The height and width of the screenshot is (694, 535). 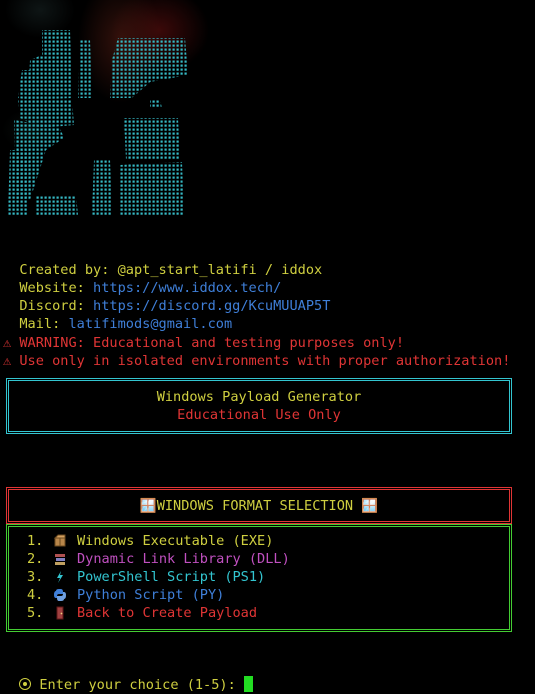 What do you see at coordinates (142, 278) in the screenshot?
I see `website-line: Website: https://www.iddox.tech/` at bounding box center [142, 278].